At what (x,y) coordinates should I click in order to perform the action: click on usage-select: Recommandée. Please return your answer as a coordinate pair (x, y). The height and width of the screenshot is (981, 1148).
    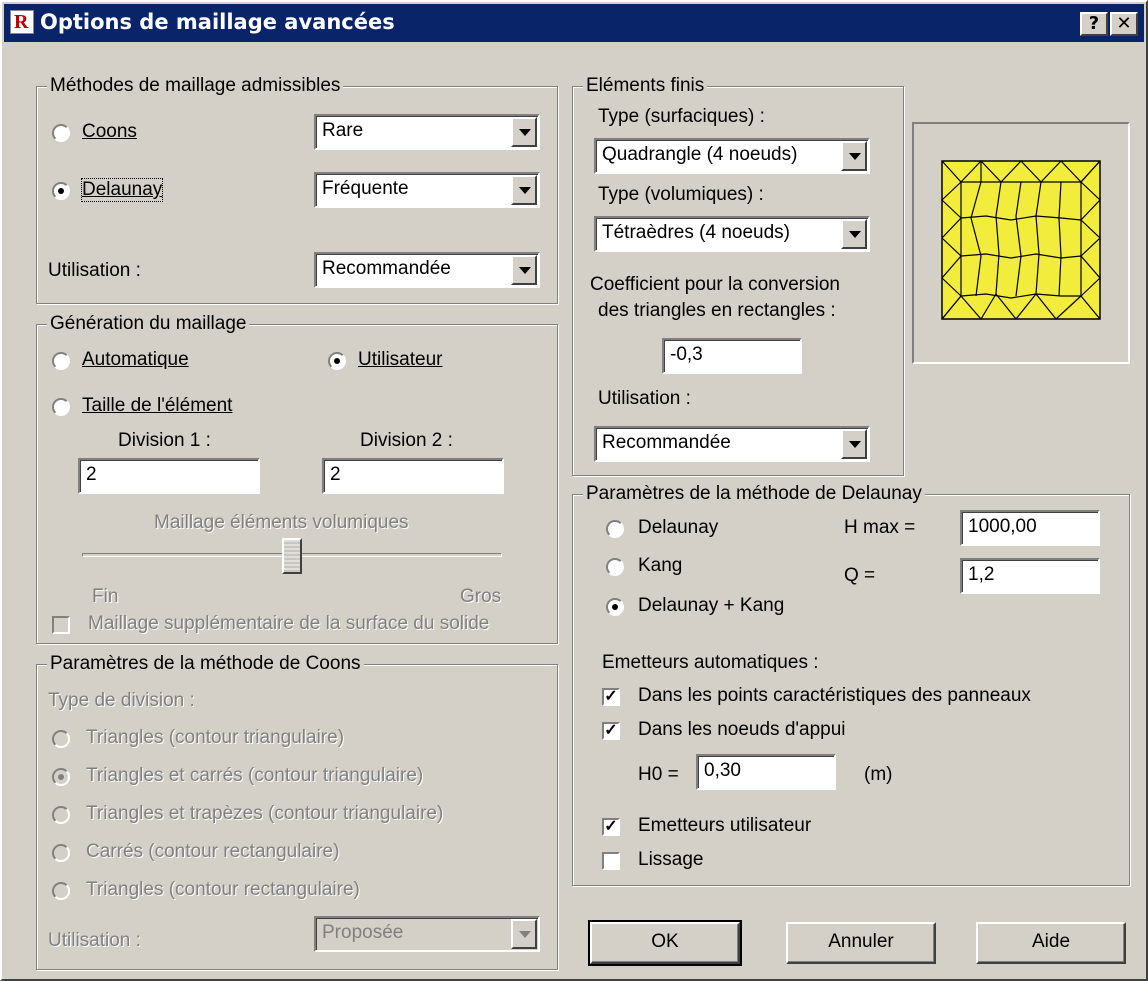
    Looking at the image, I should click on (427, 270).